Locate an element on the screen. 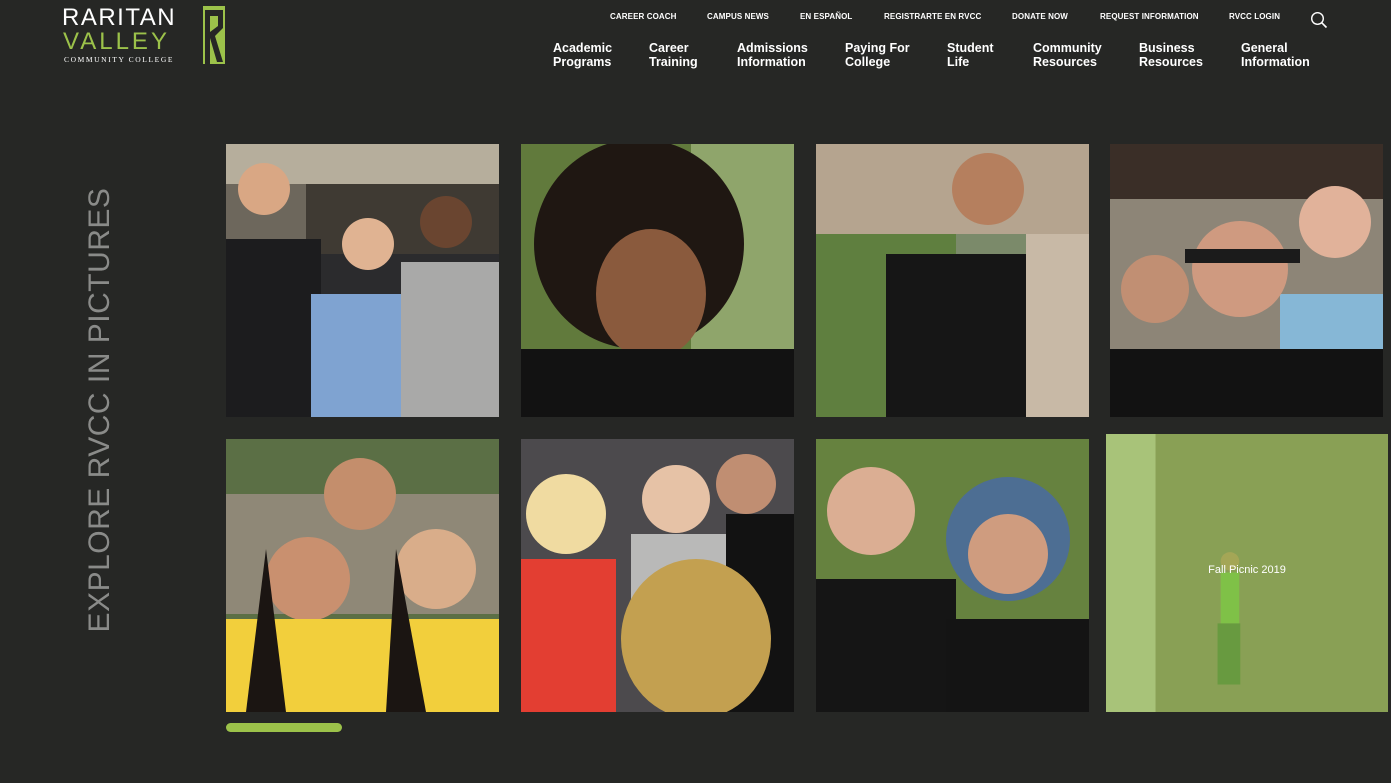 The width and height of the screenshot is (1391, 783). photo-students-yellow-shirts is located at coordinates (362, 575).